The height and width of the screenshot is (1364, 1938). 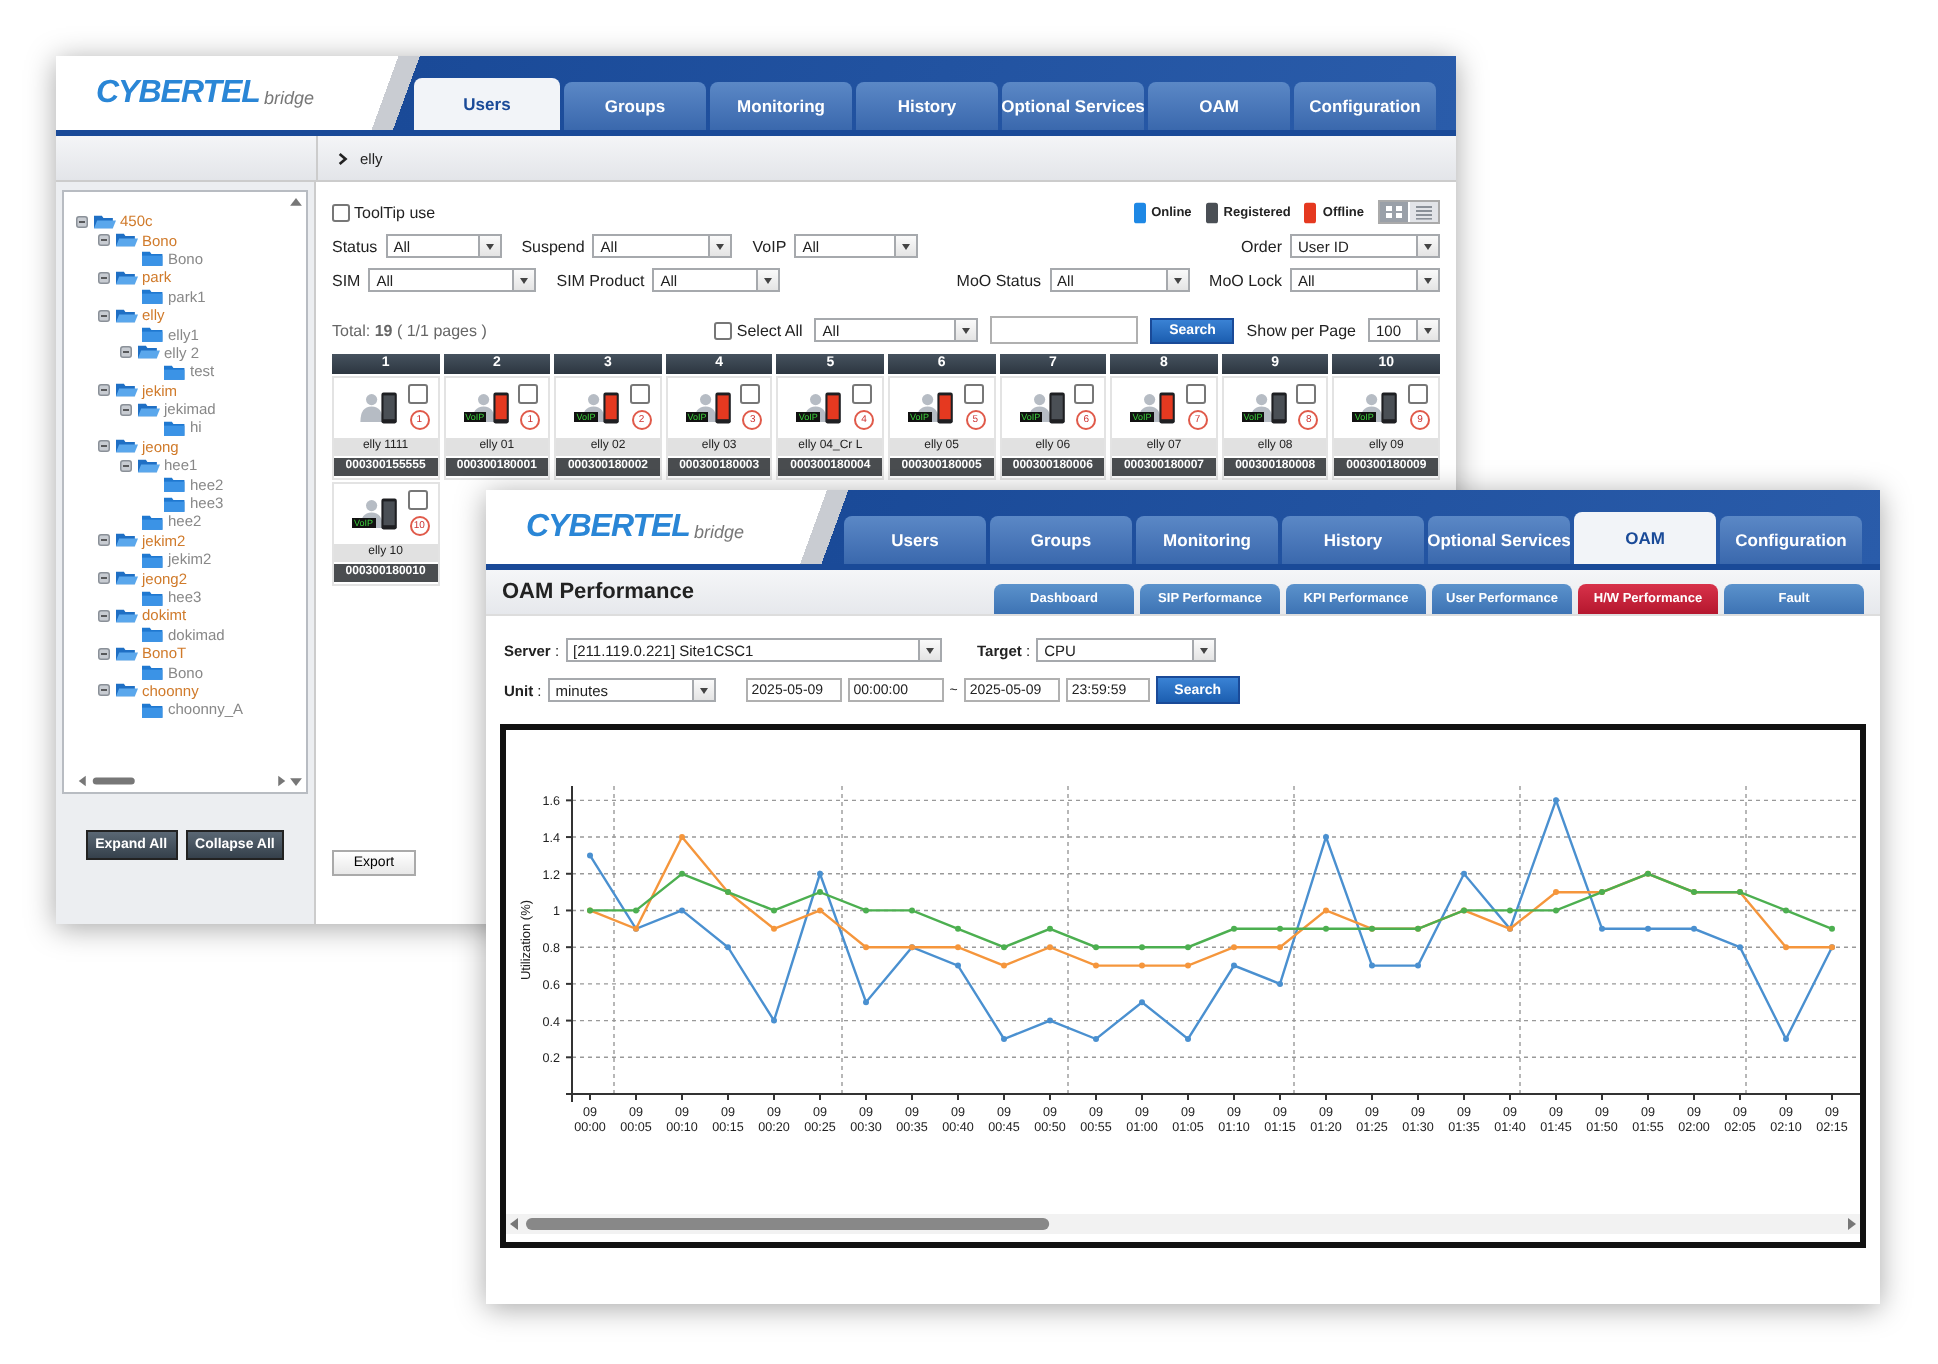 I want to click on page-title: OAM Performance, so click(x=598, y=592).